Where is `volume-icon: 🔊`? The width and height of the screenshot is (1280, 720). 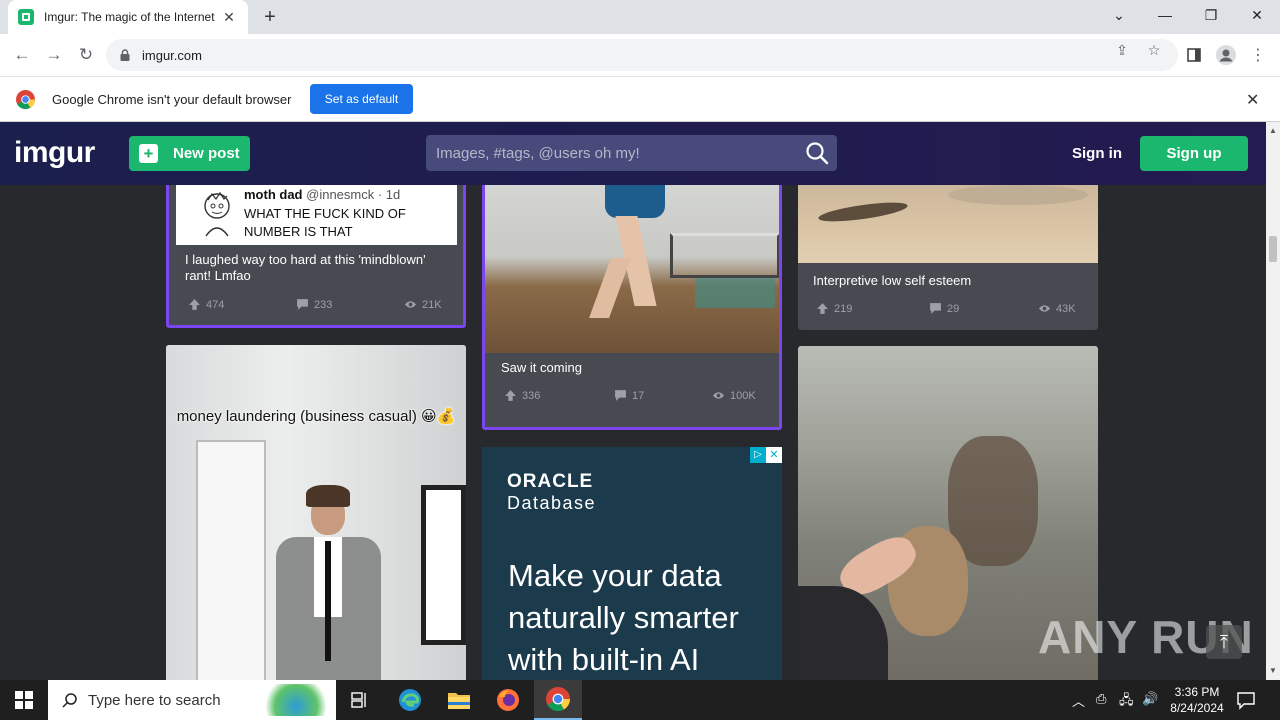
volume-icon: 🔊 is located at coordinates (1150, 699).